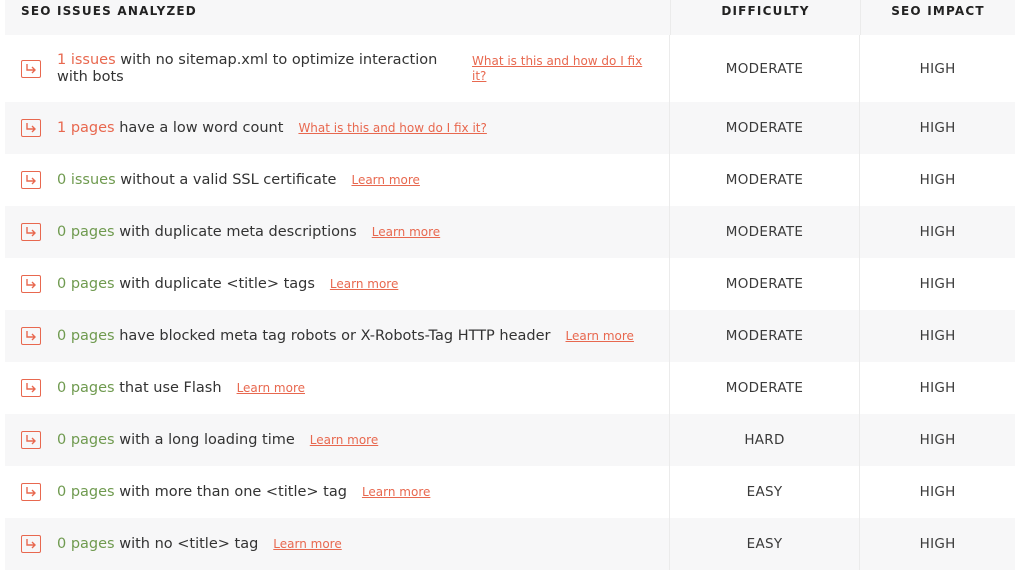 The width and height of the screenshot is (1015, 570). Describe the element at coordinates (207, 439) in the screenshot. I see `issue-description: with a long loading time` at that location.